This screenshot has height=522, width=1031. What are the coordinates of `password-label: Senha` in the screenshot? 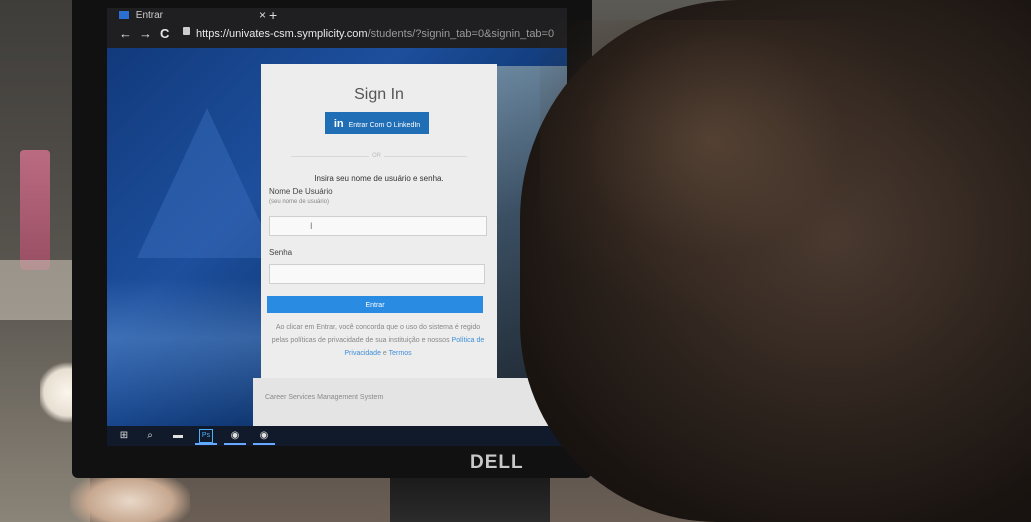 It's located at (281, 252).